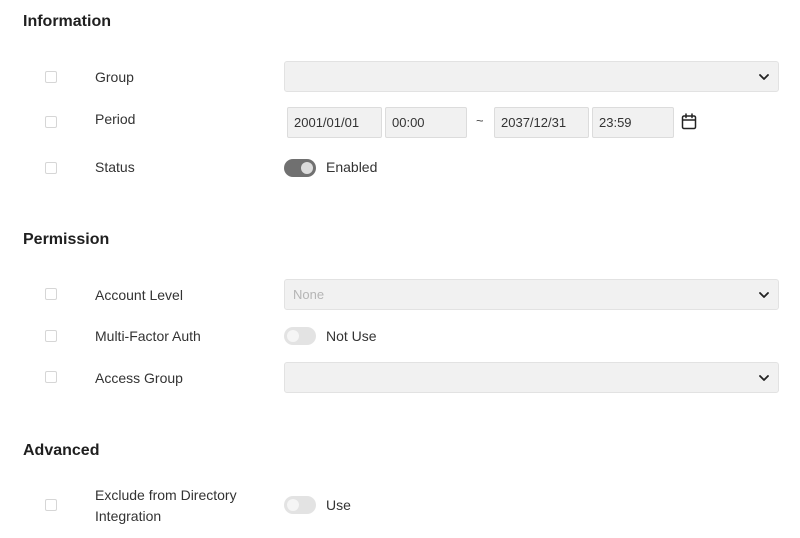 Image resolution: width=800 pixels, height=538 pixels. I want to click on calendar-icon, so click(689, 121).